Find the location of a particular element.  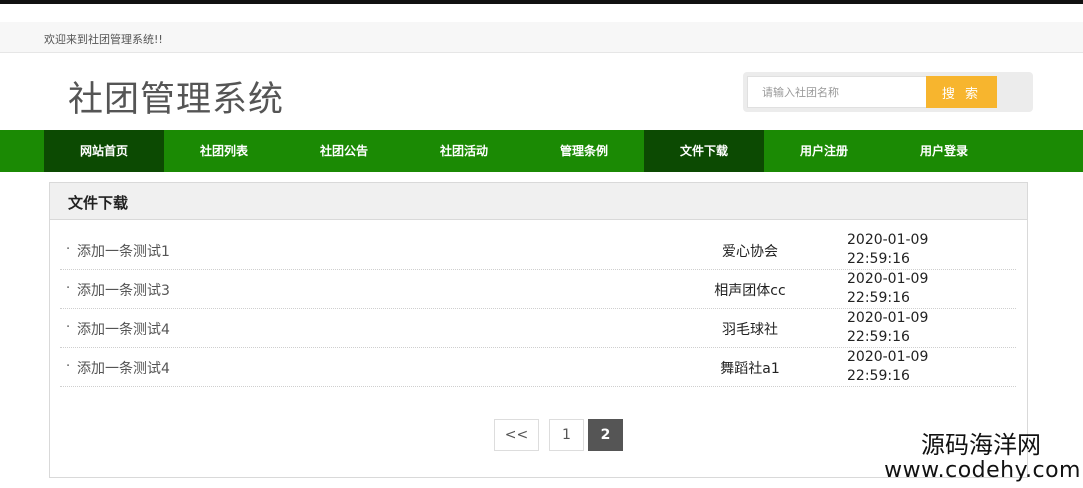

watermark-url: www.codehy.com is located at coordinates (982, 470).